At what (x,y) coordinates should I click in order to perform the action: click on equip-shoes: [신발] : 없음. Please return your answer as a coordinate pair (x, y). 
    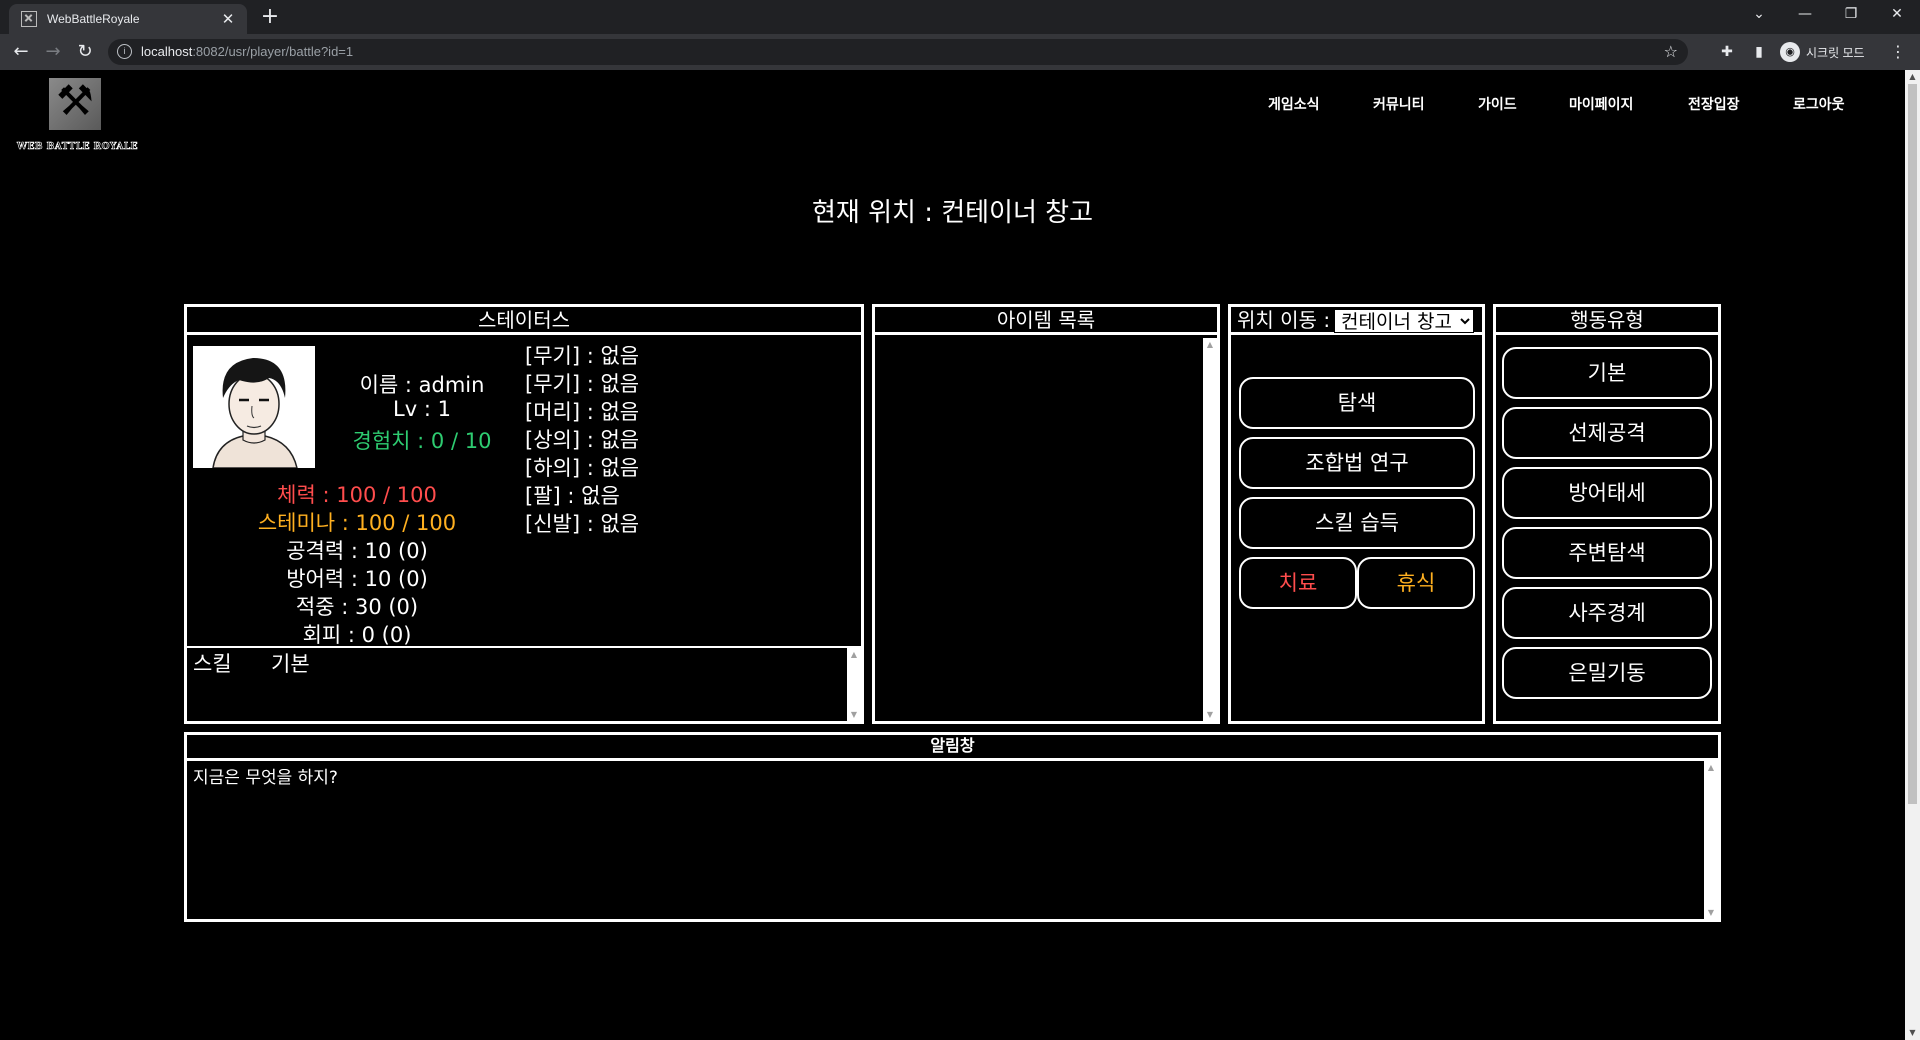
    Looking at the image, I should click on (582, 524).